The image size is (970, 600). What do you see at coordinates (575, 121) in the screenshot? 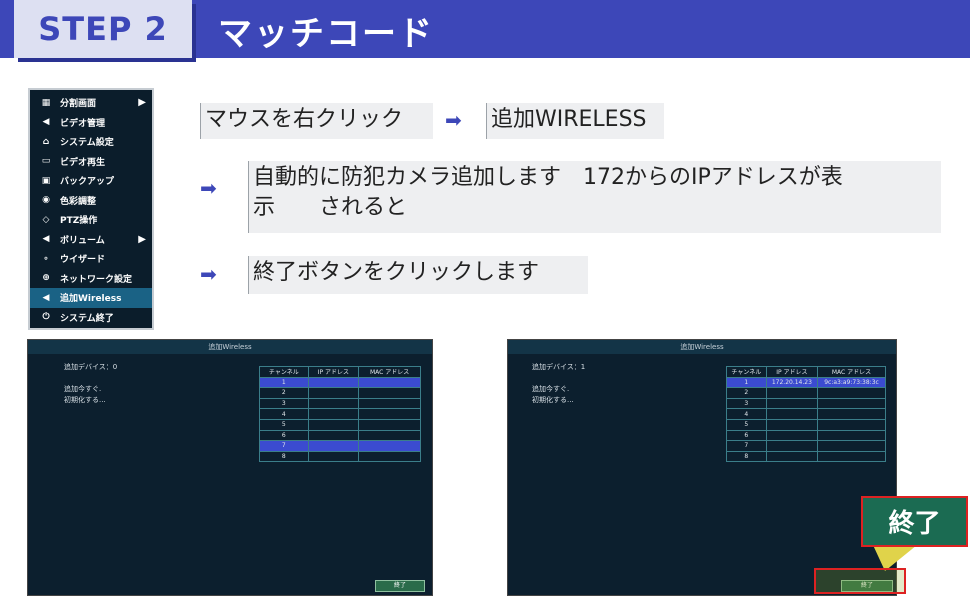
I see `instruction-add-wireless: 追加WIRELESS` at bounding box center [575, 121].